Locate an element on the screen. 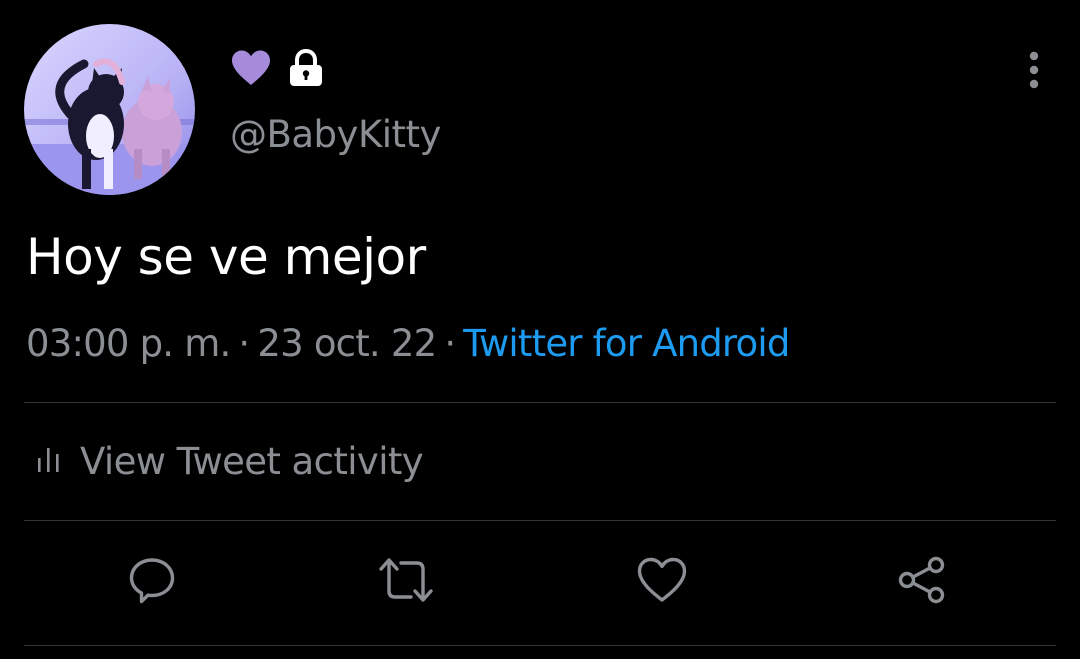 This screenshot has height=659, width=1080. more-options-icon is located at coordinates (1034, 70).